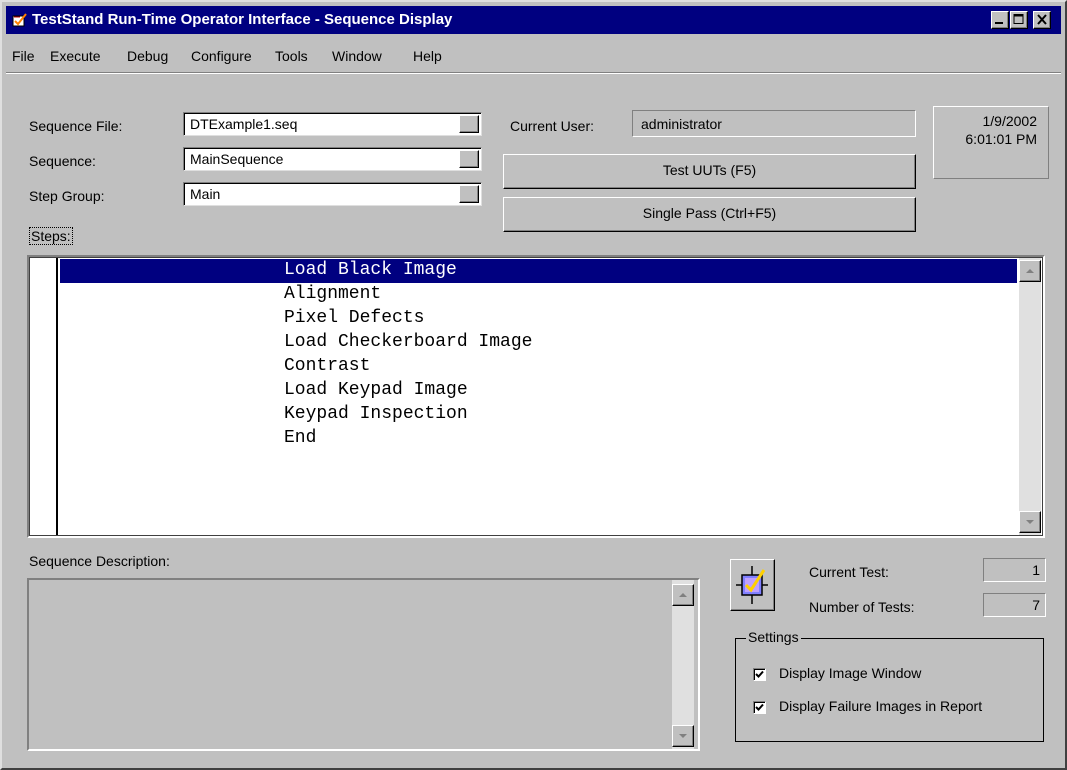 The width and height of the screenshot is (1067, 770). Describe the element at coordinates (1014, 570) in the screenshot. I see `current-test-field: 1` at that location.